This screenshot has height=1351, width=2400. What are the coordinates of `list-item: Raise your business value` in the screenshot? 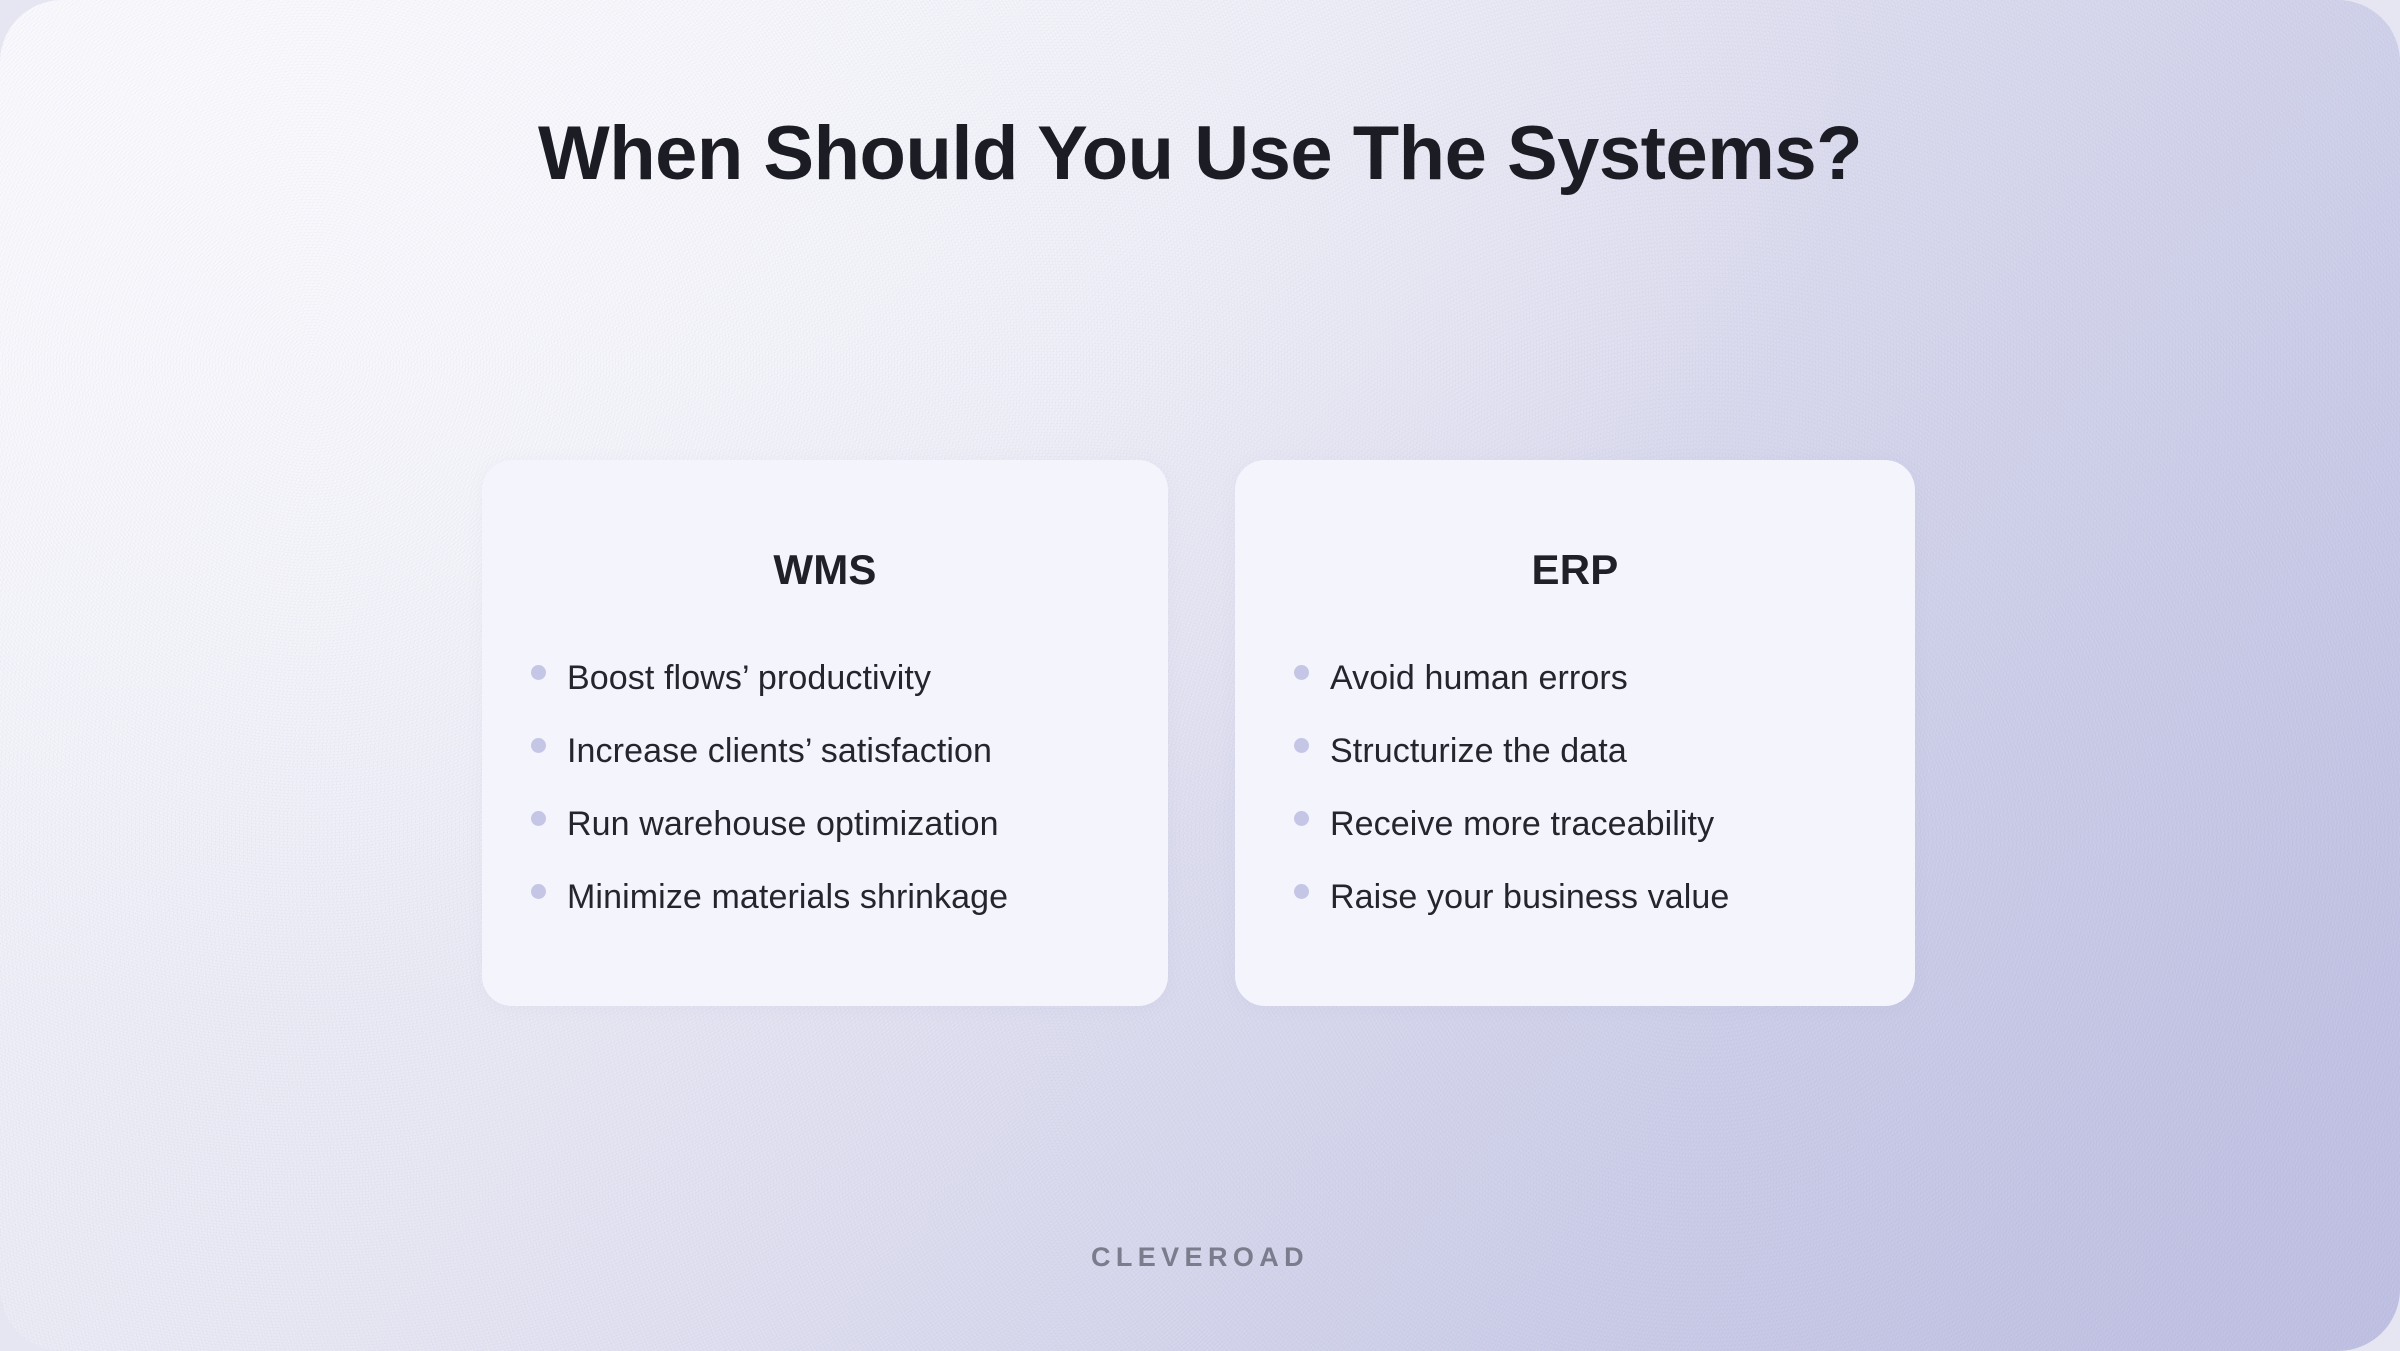 It's located at (1511, 913).